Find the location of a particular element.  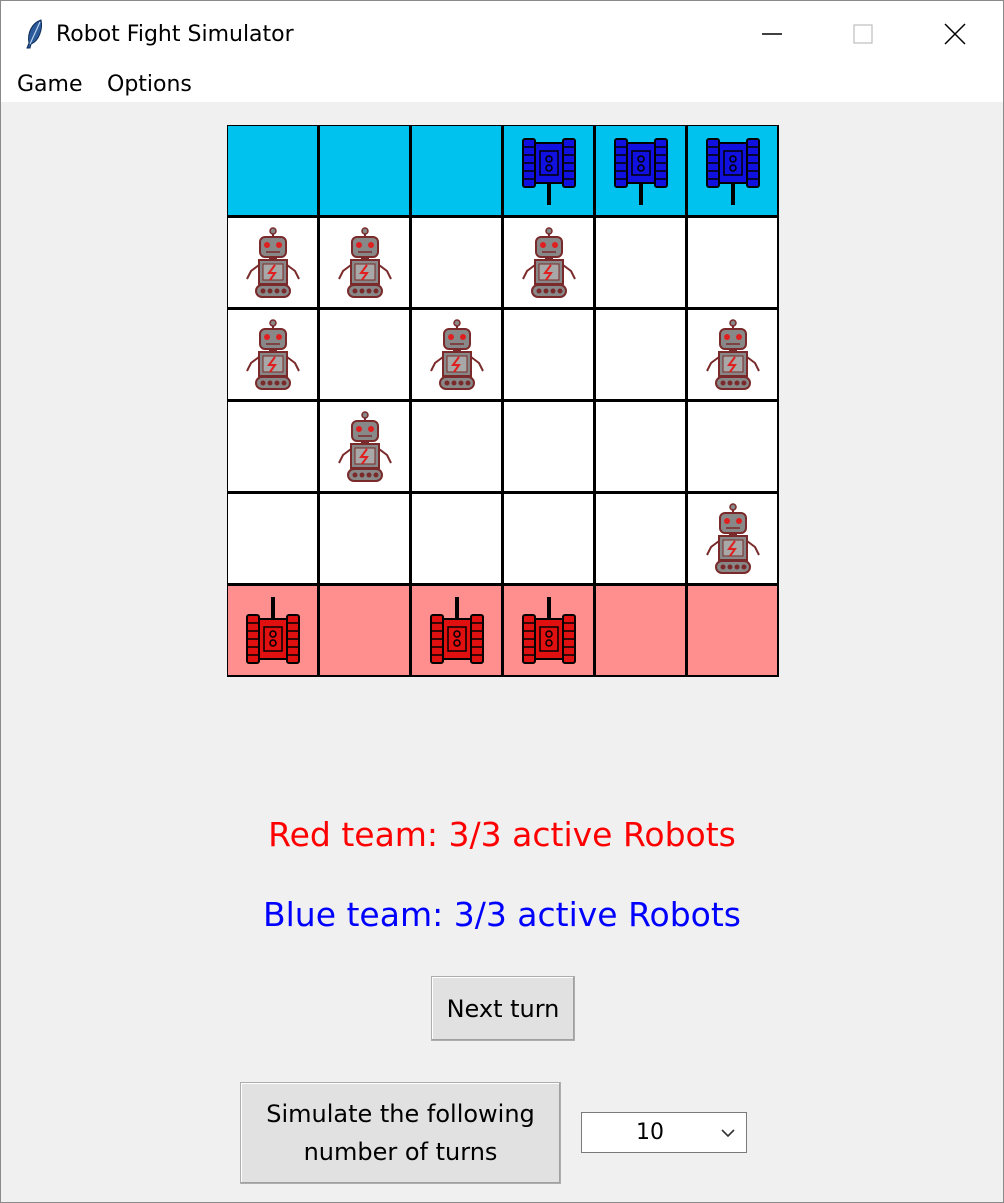

red-team-status: Red team: 3/3 active Robots is located at coordinates (502, 834).